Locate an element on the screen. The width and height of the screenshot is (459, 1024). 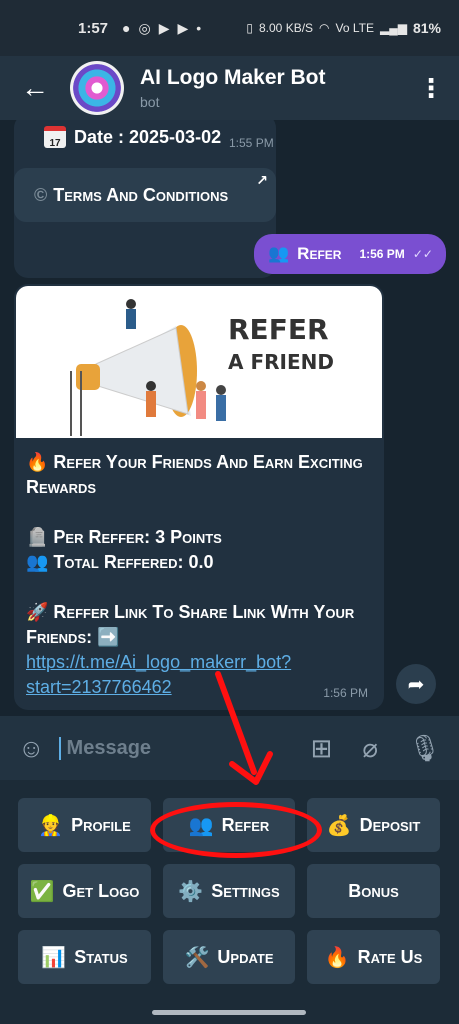
chart-icon: 📊 is located at coordinates (54, 957).